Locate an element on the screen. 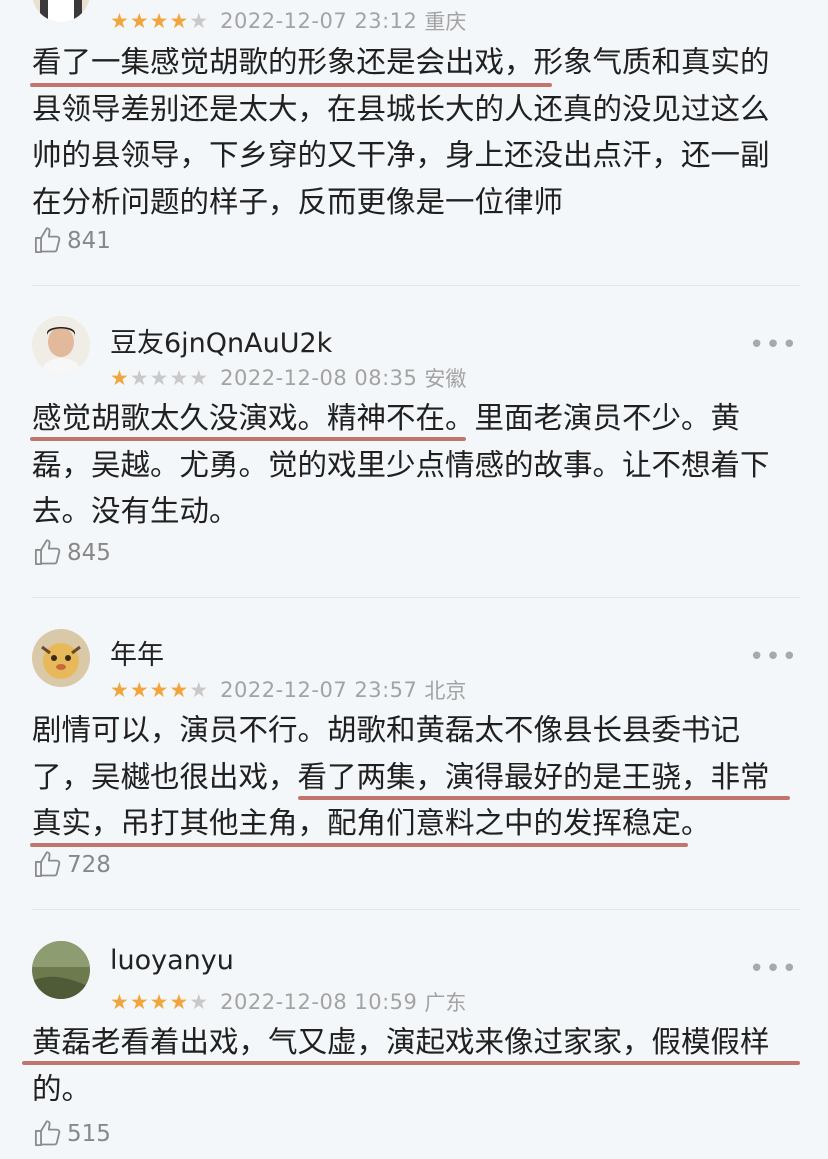  comment-date: 2022-12-07 23:12 is located at coordinates (319, 21).